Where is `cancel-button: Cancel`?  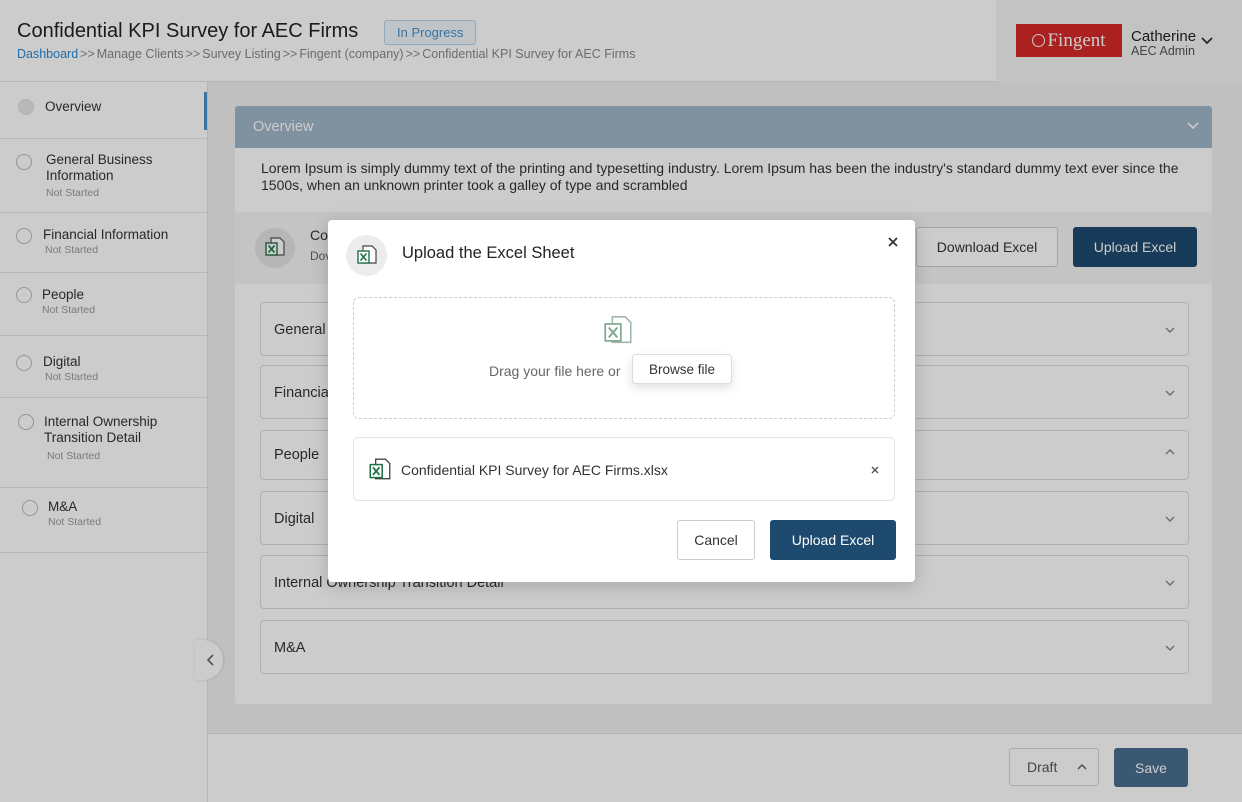 cancel-button: Cancel is located at coordinates (716, 540).